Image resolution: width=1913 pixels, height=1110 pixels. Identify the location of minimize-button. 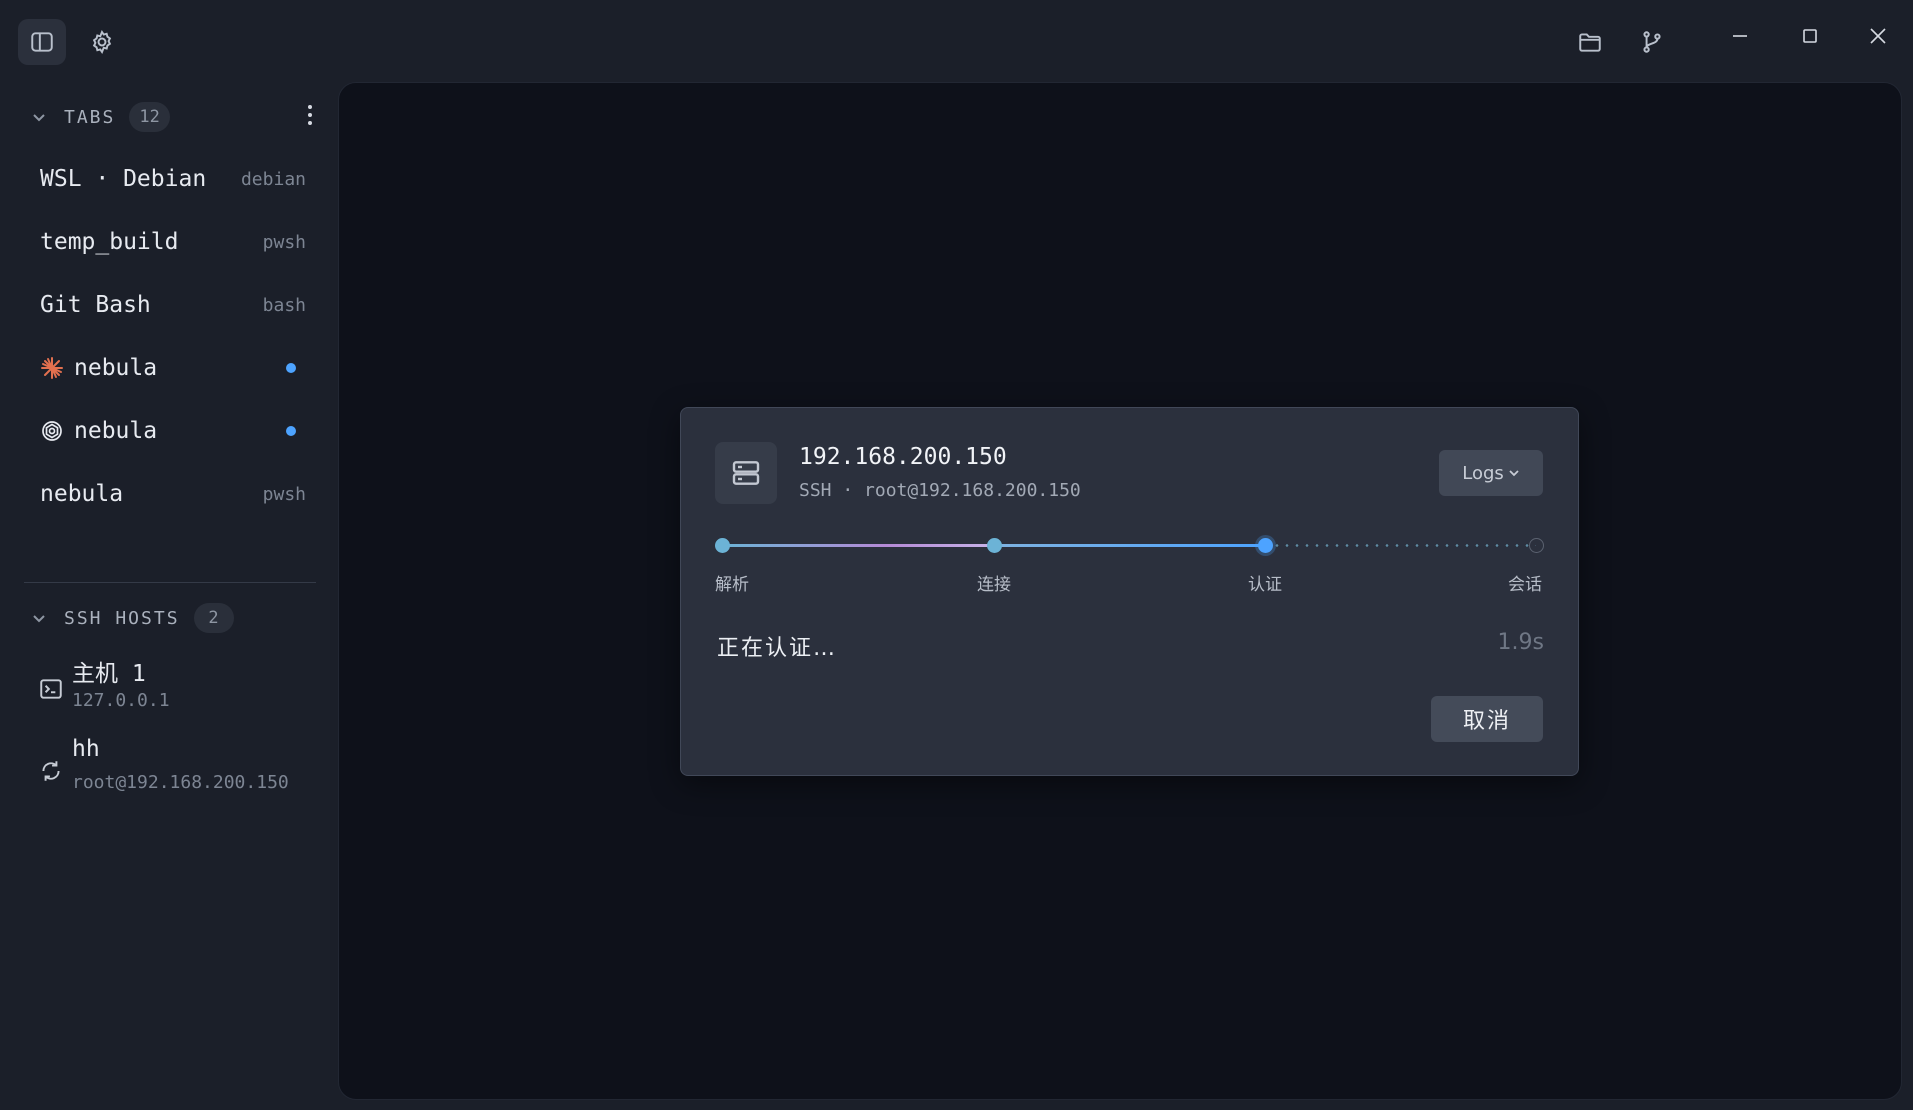
(1740, 36).